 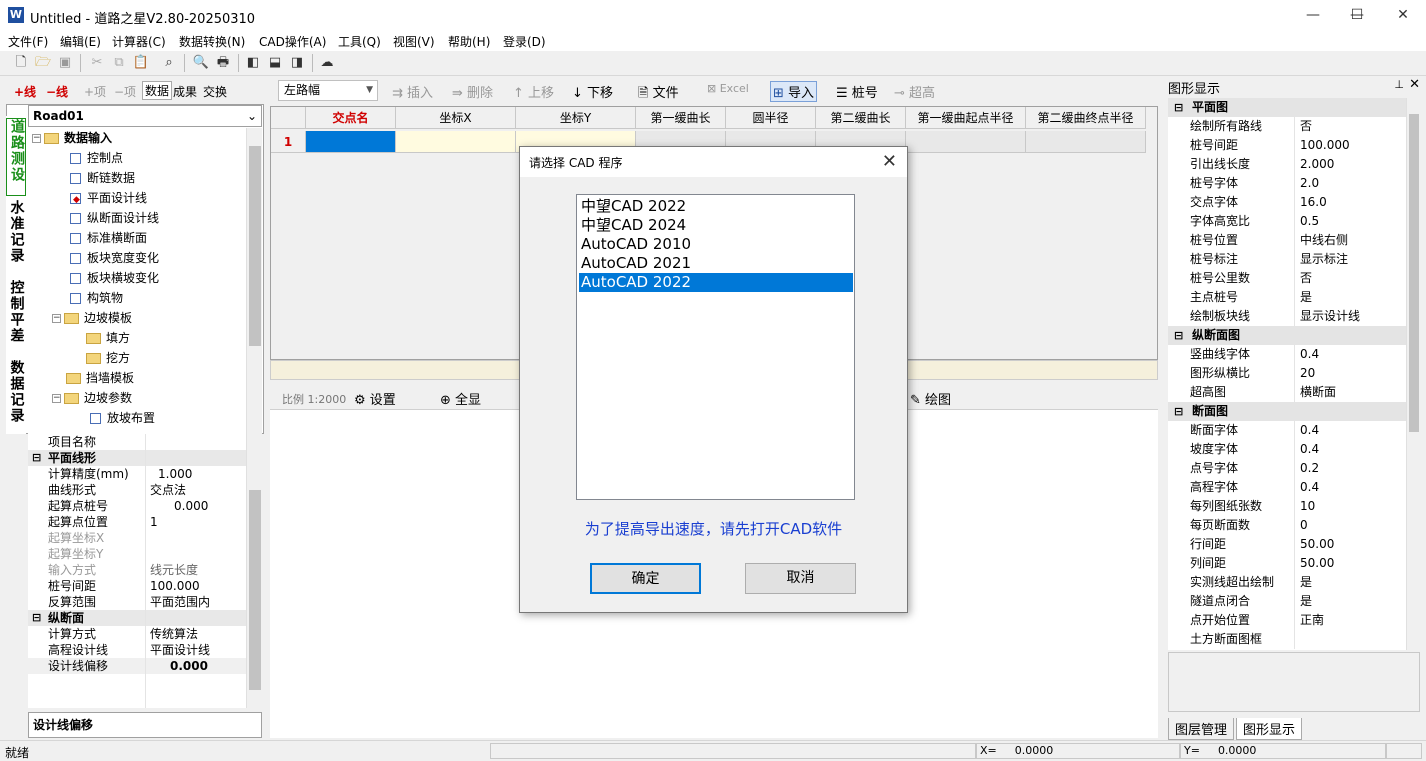 I want to click on tree-scrollbar, so click(x=254, y=281).